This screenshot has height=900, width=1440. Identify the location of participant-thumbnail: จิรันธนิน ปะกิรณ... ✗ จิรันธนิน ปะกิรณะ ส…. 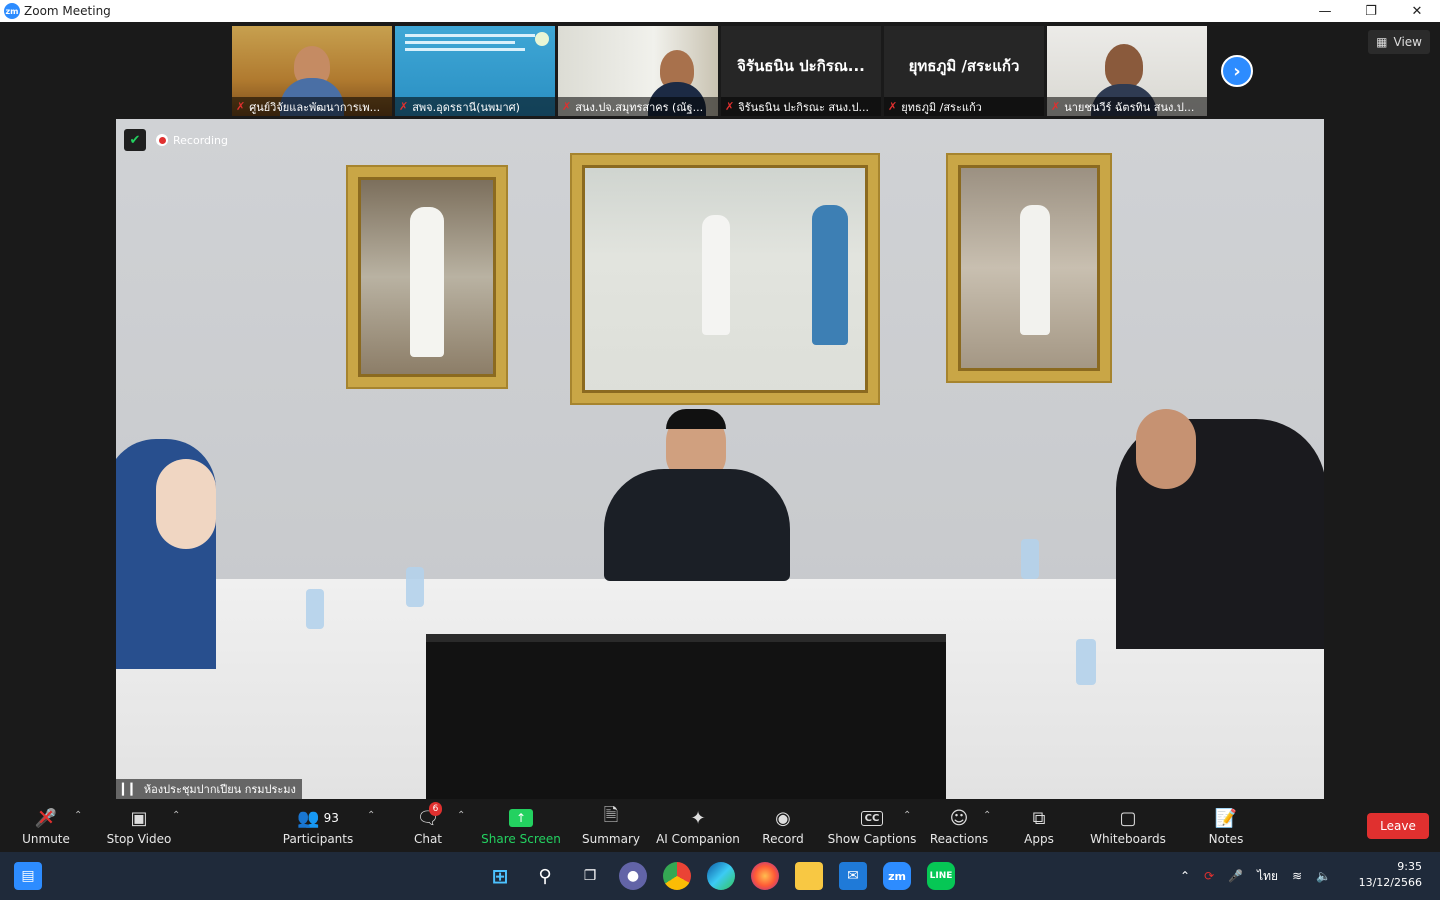
(801, 71).